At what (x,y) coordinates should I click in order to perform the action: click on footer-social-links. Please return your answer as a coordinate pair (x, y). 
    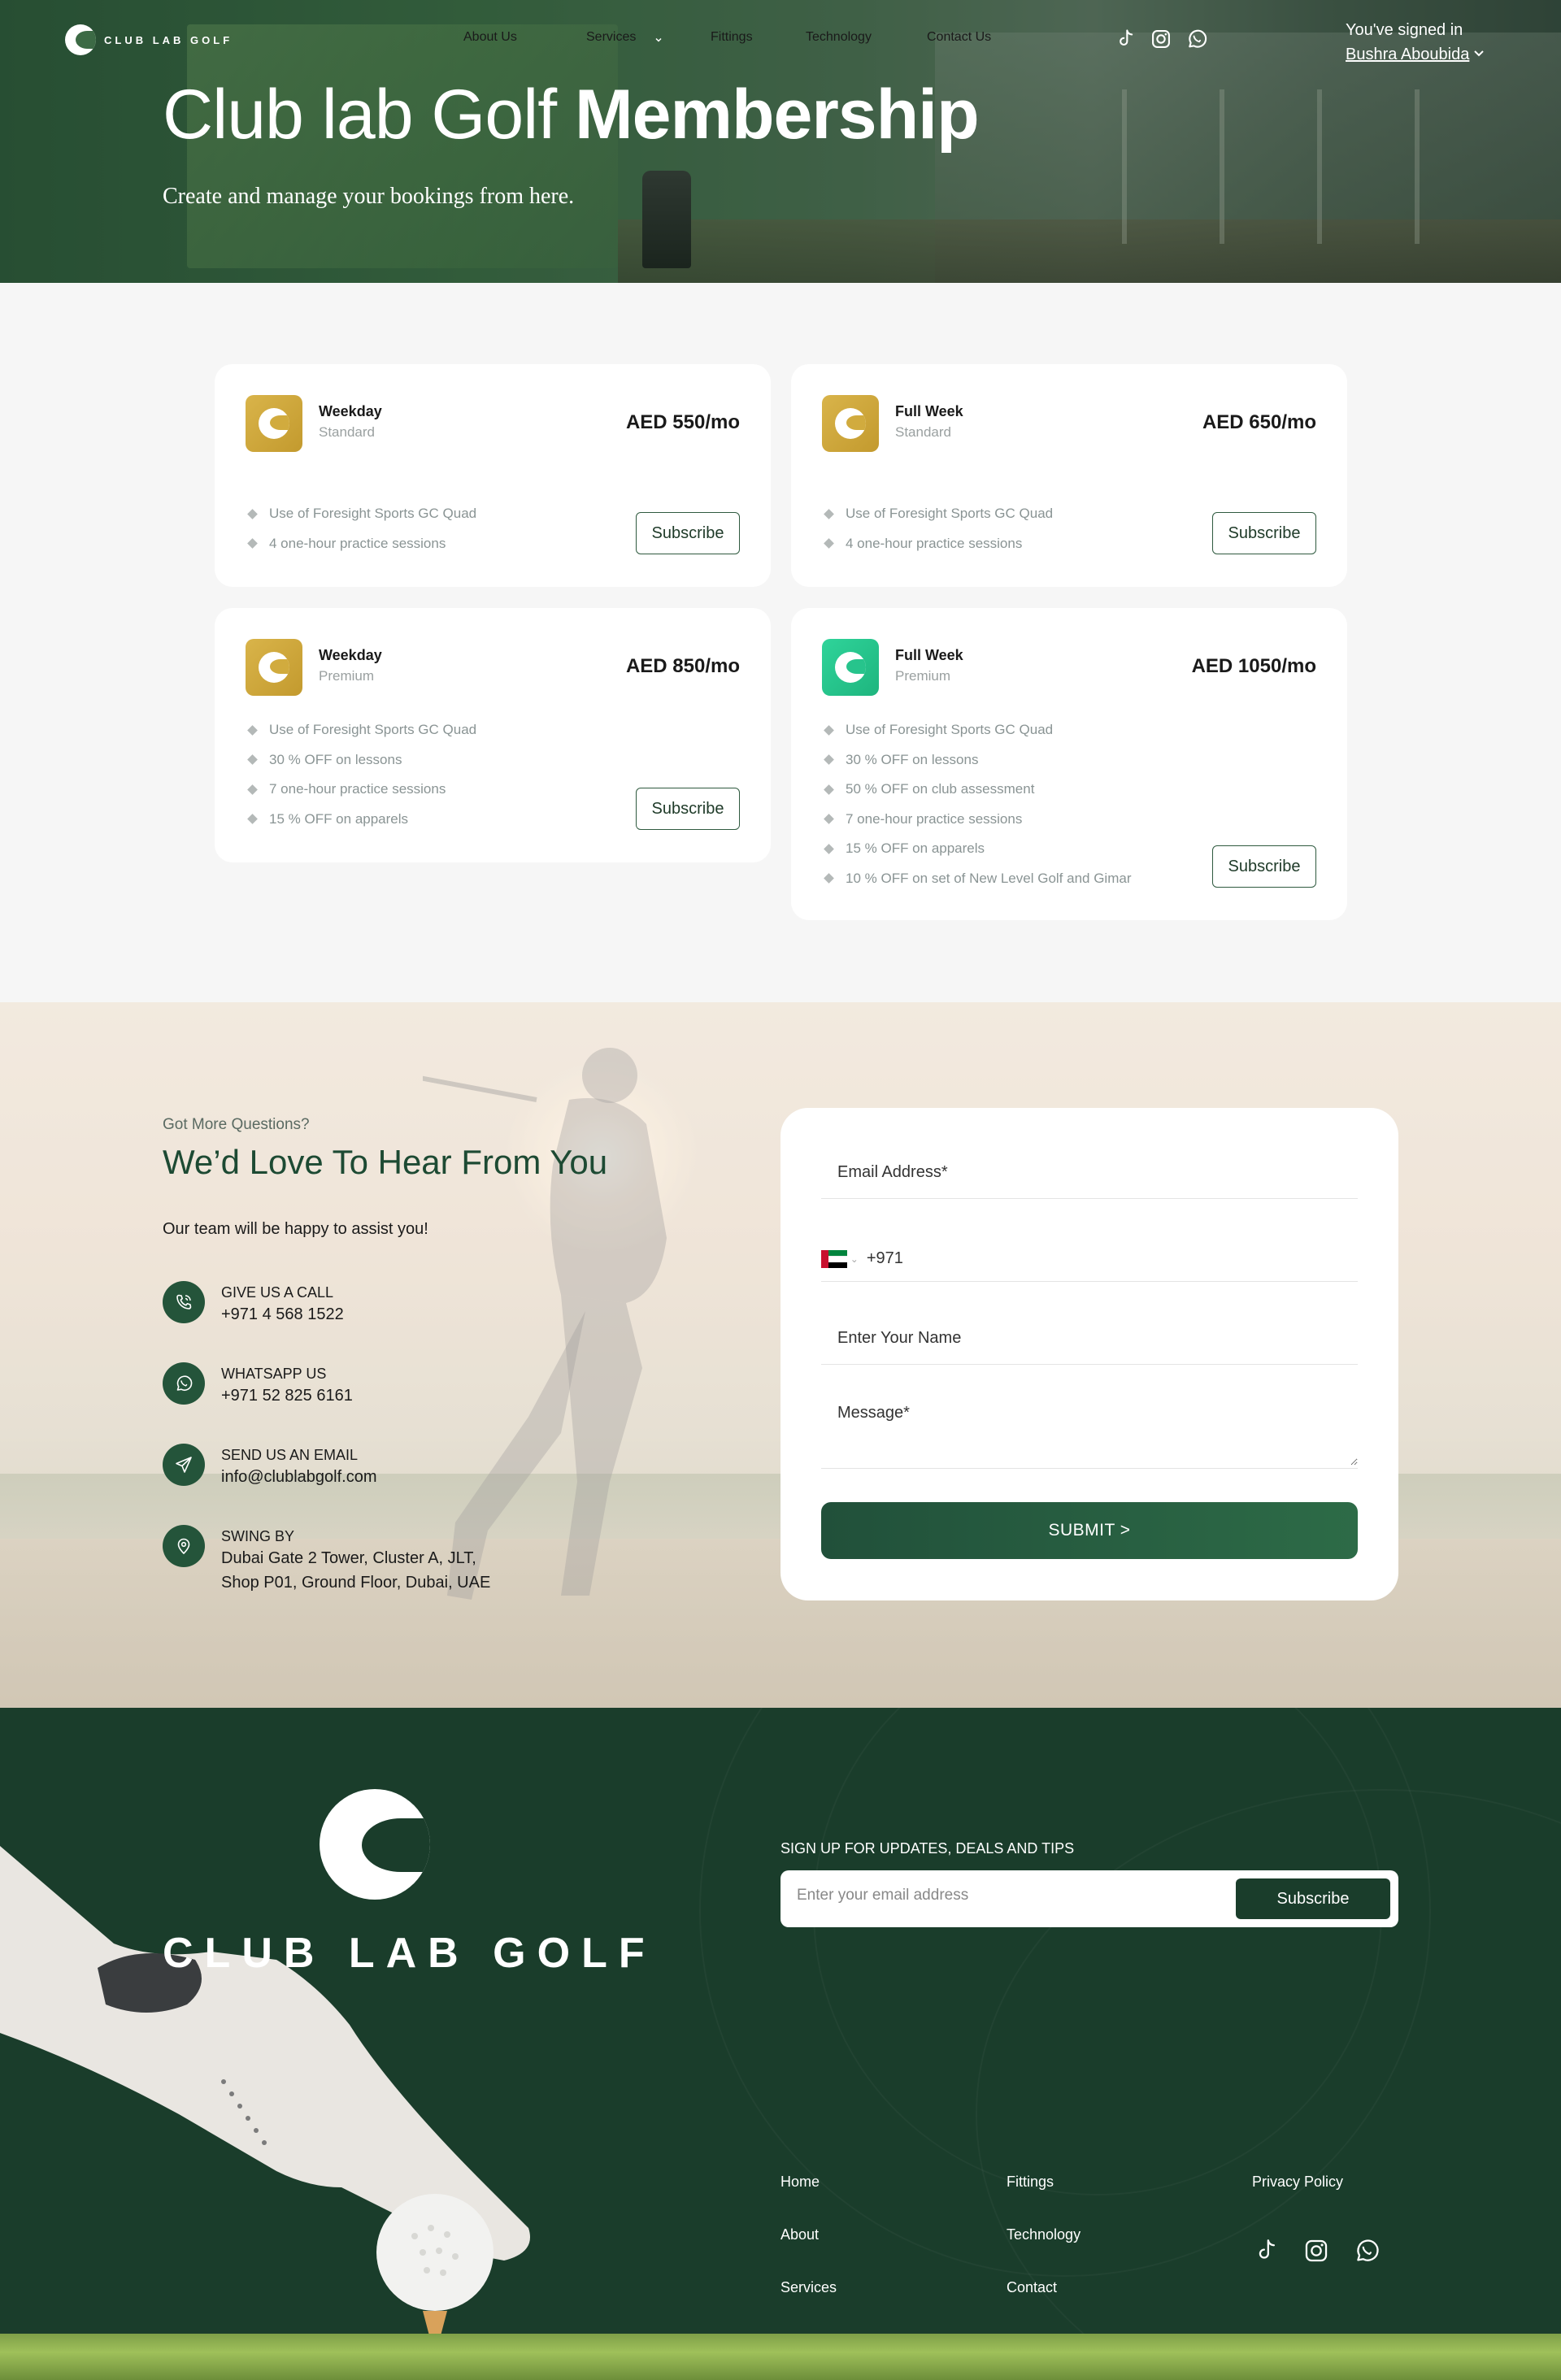
    Looking at the image, I should click on (1316, 2251).